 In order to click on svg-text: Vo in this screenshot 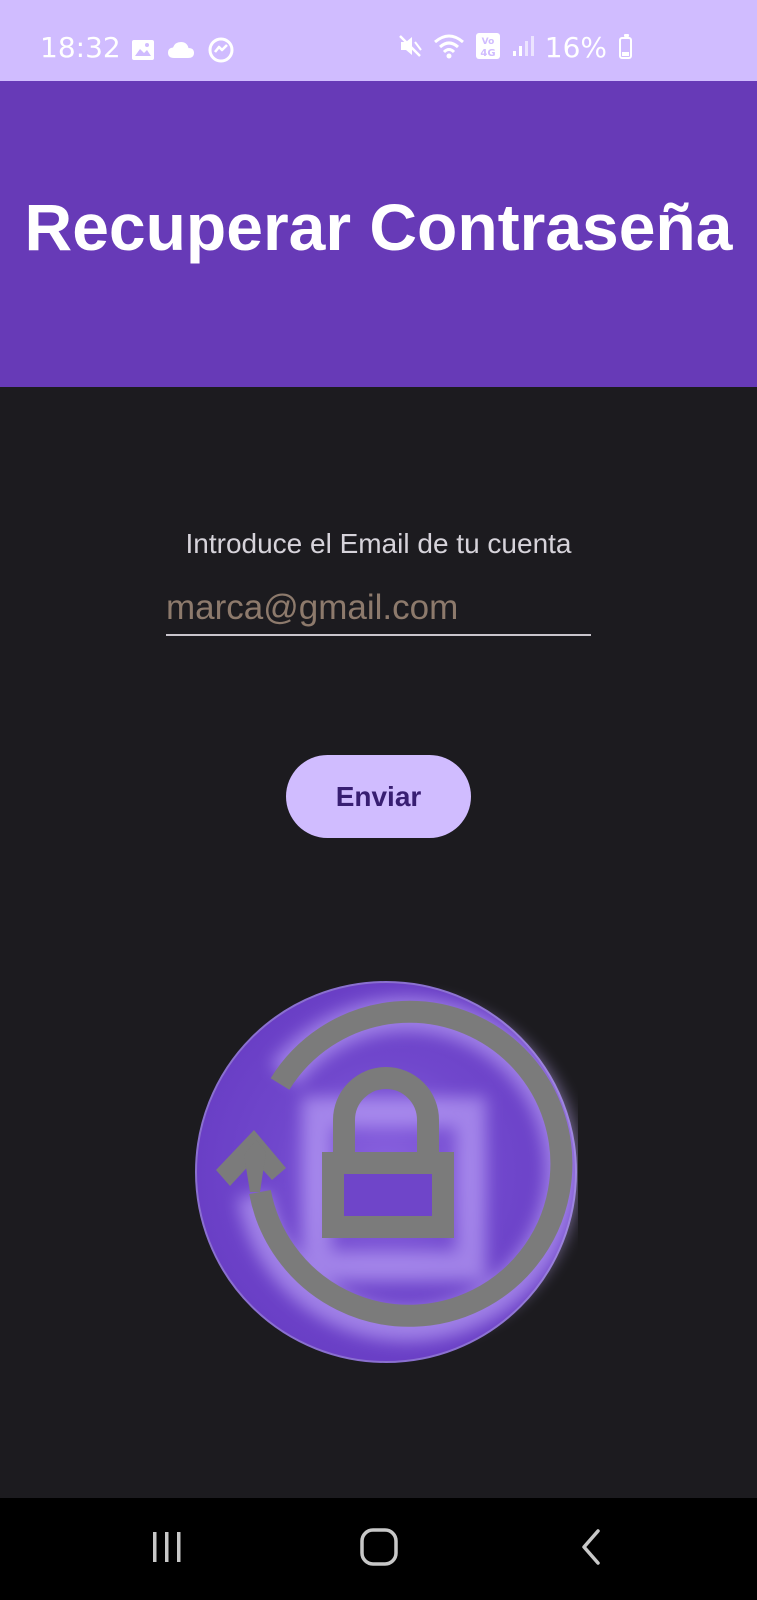, I will do `click(487, 42)`.